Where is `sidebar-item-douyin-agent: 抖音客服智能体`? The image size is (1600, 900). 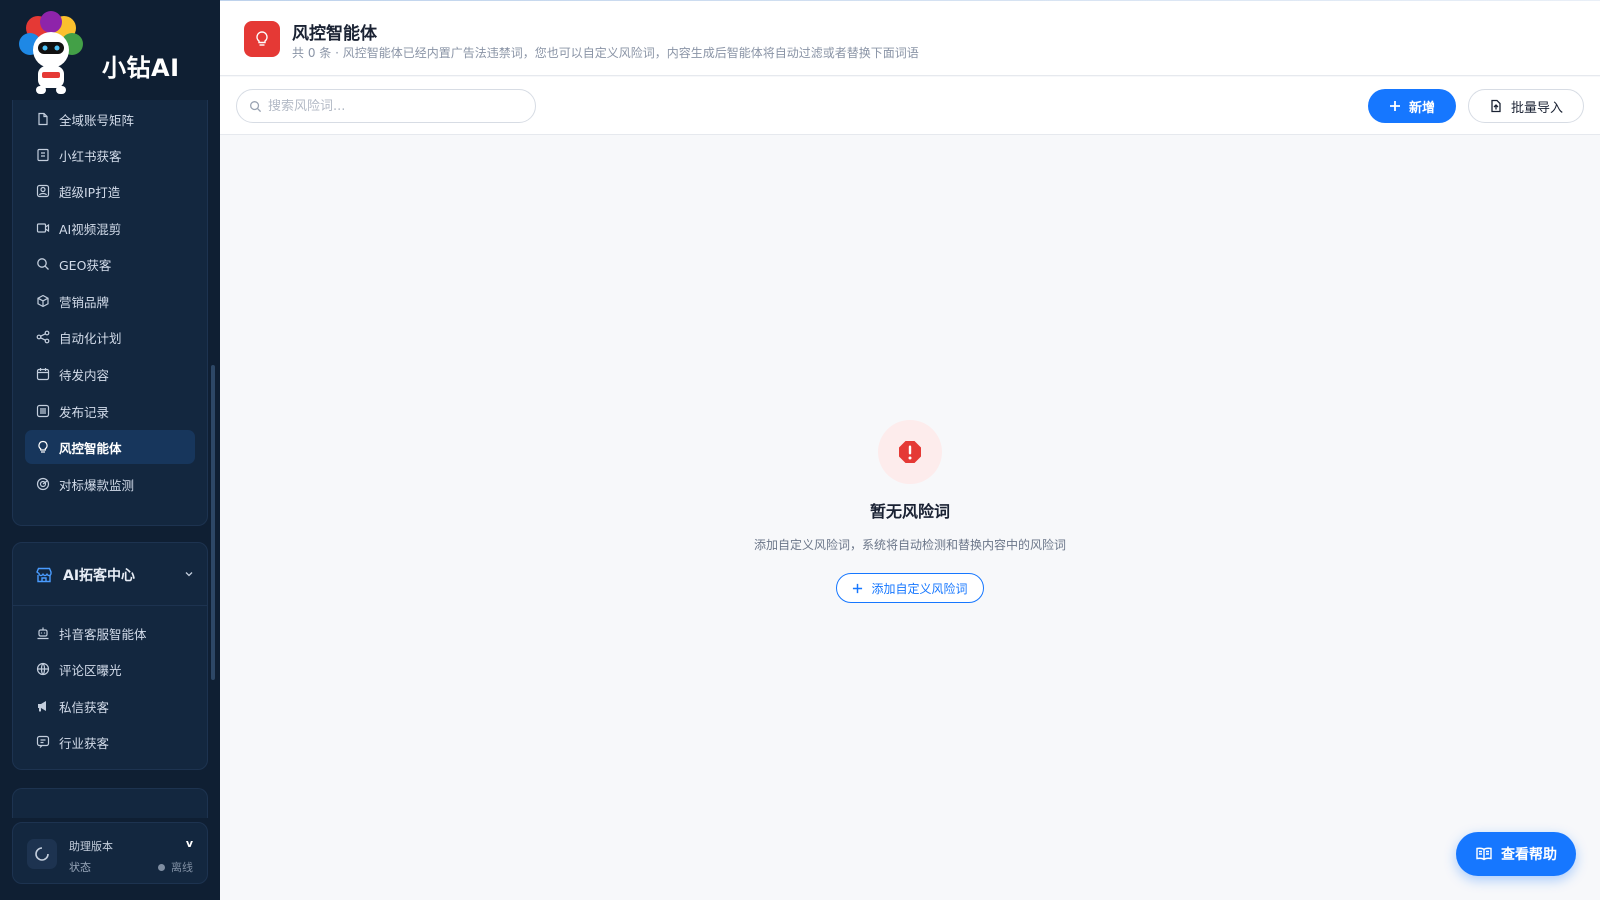 sidebar-item-douyin-agent: 抖音客服智能体 is located at coordinates (110, 633).